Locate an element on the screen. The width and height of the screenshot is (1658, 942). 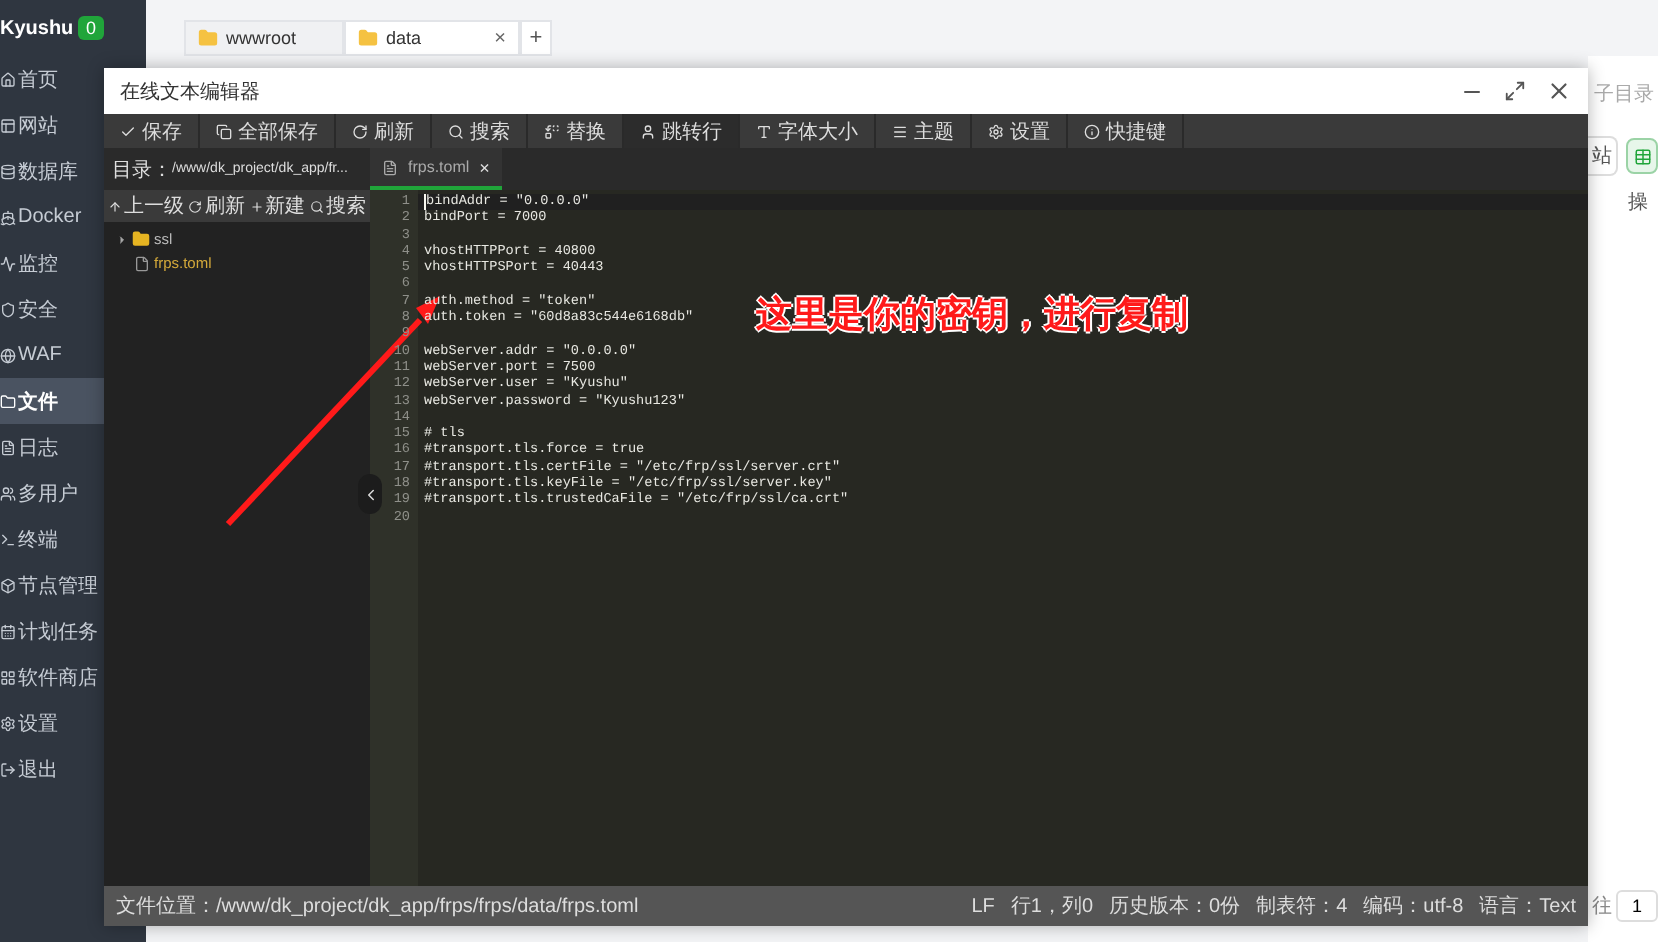
window-title: 在线文本编辑器 is located at coordinates (190, 92).